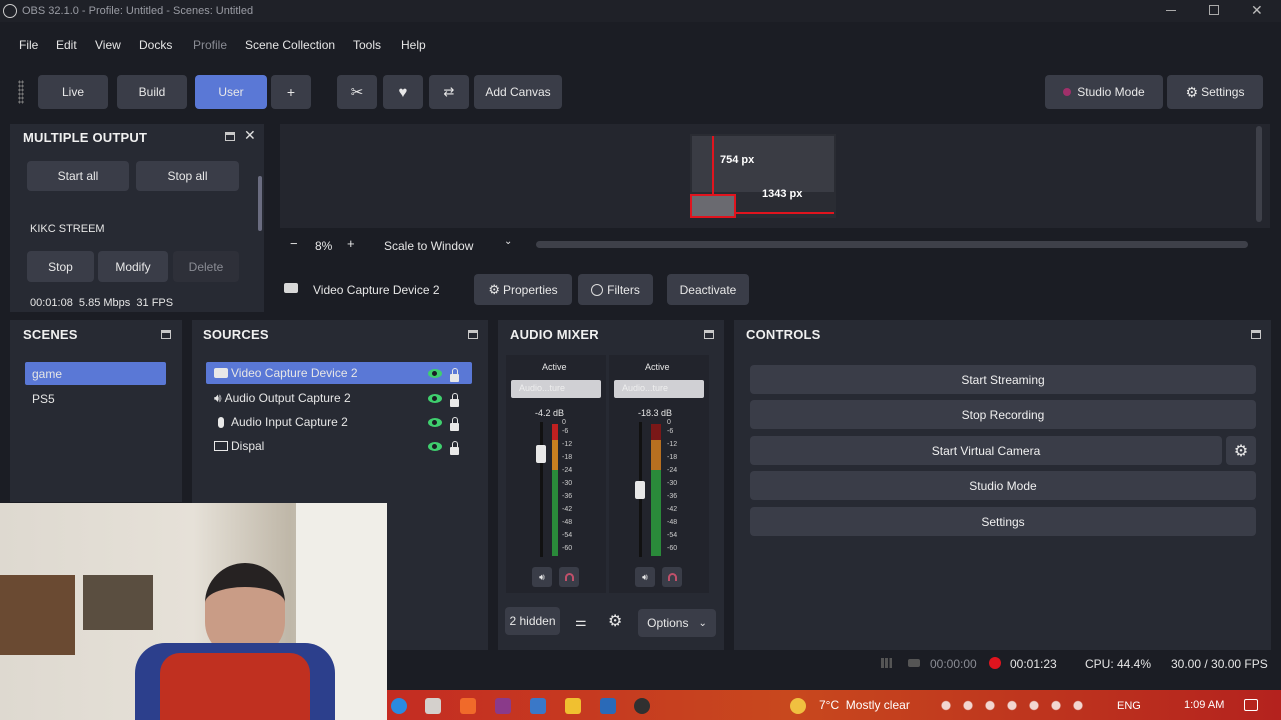  Describe the element at coordinates (642, 706) in the screenshot. I see `obs-taskbar-icon` at that location.